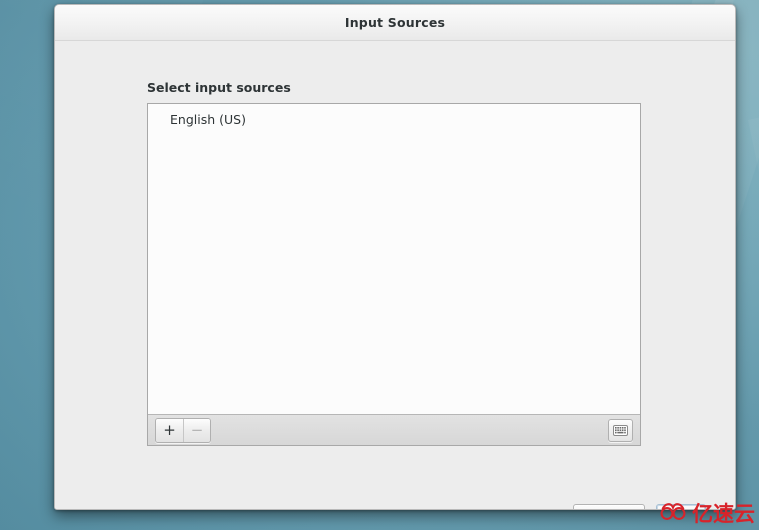 The image size is (759, 530). I want to click on section-label: Select input sources, so click(219, 87).